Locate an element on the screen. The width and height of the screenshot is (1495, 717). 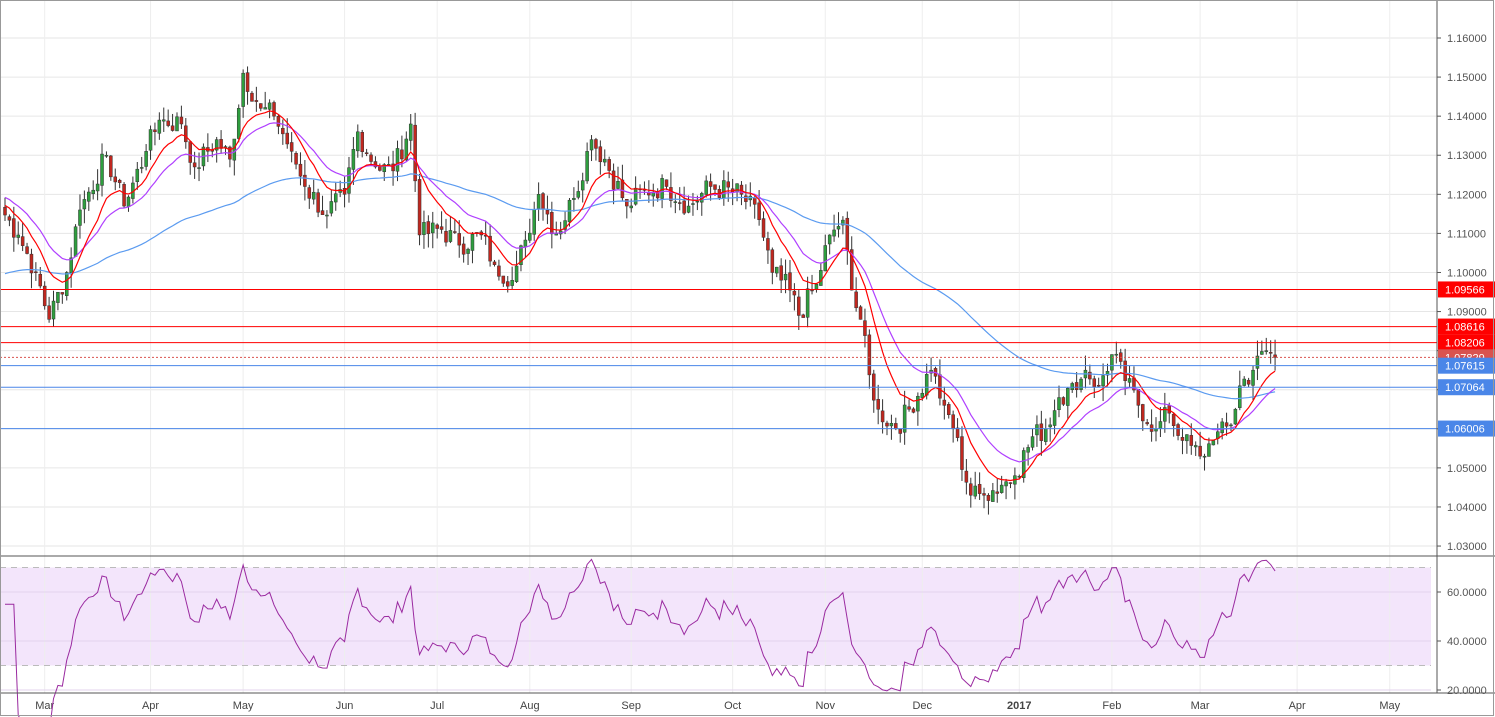
price-tick-label: 1.03000 is located at coordinates (1467, 547).